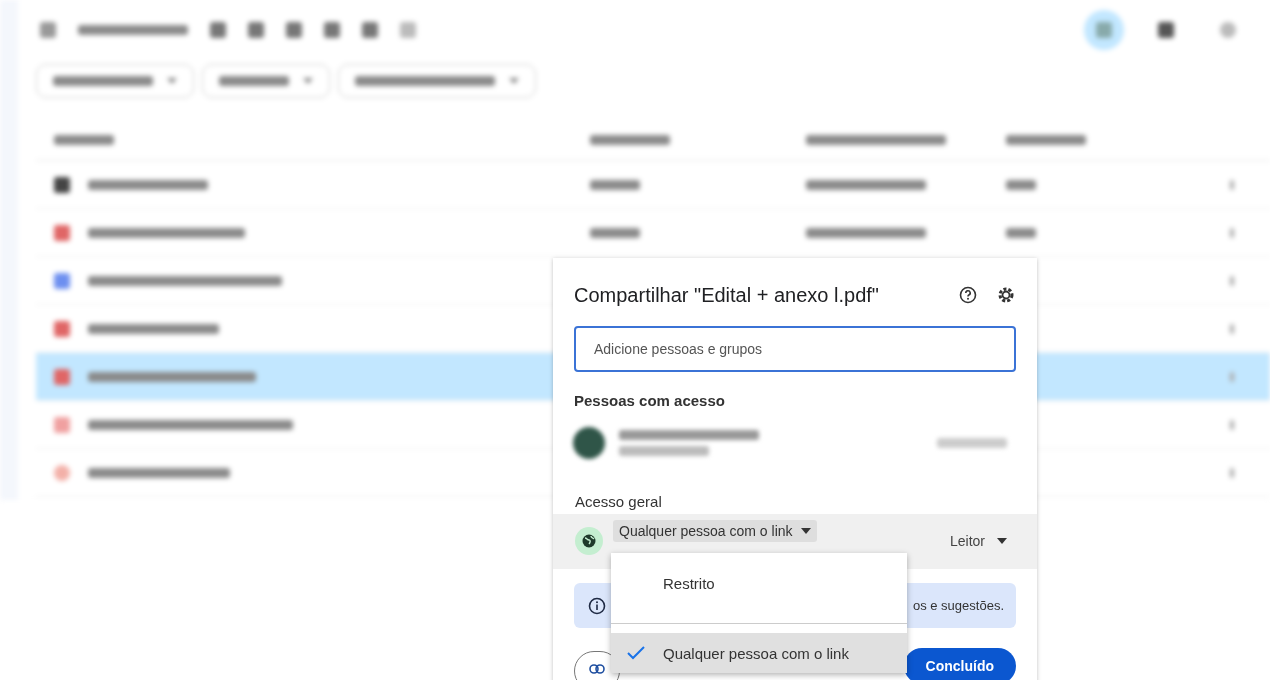  I want to click on dialog-title: Compartilhar "Edital + anexo l.pdf", so click(727, 295).